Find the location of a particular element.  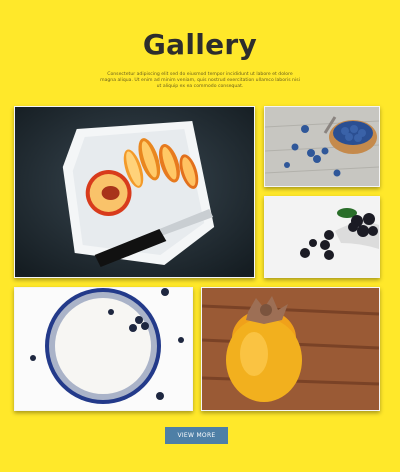

gallery-photo-yogurt is located at coordinates (103, 349).